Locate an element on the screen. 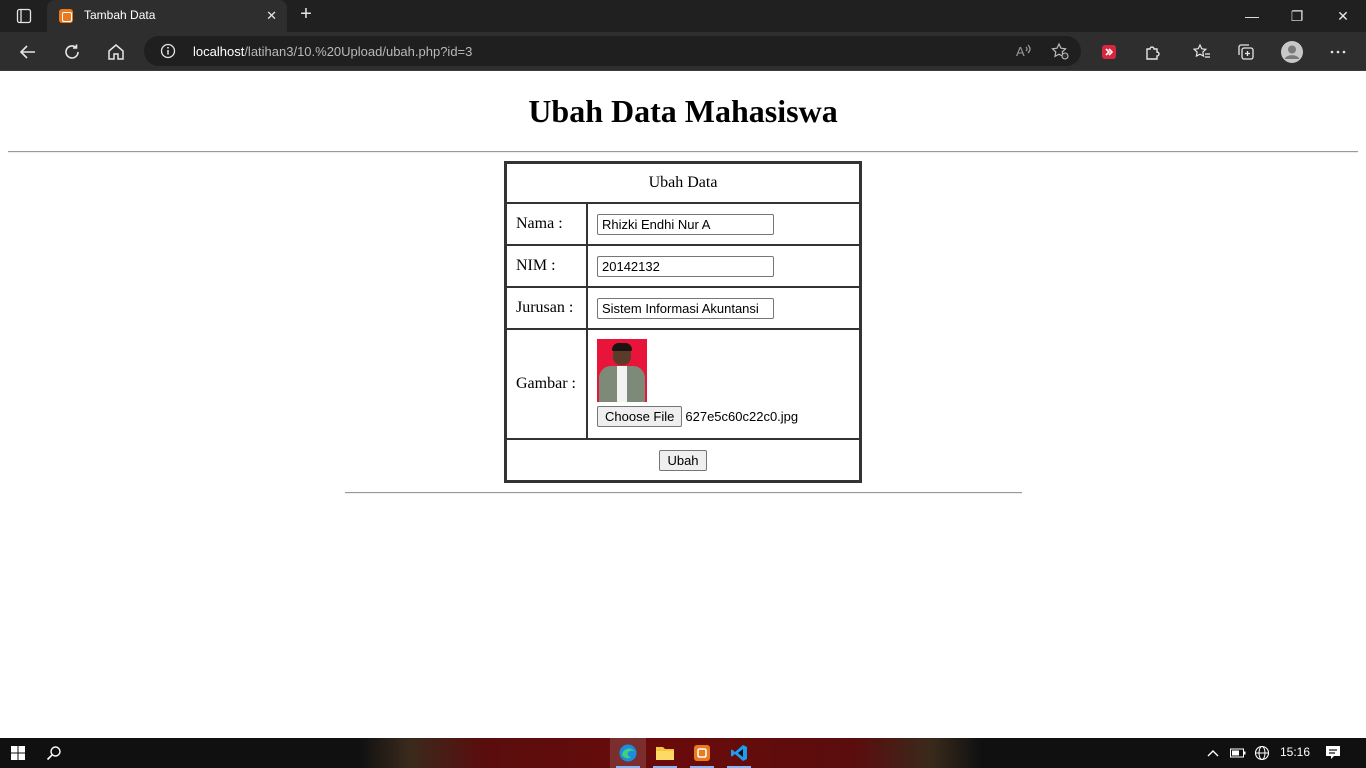 Image resolution: width=1366 pixels, height=768 pixels. refresh-icon is located at coordinates (72, 51).